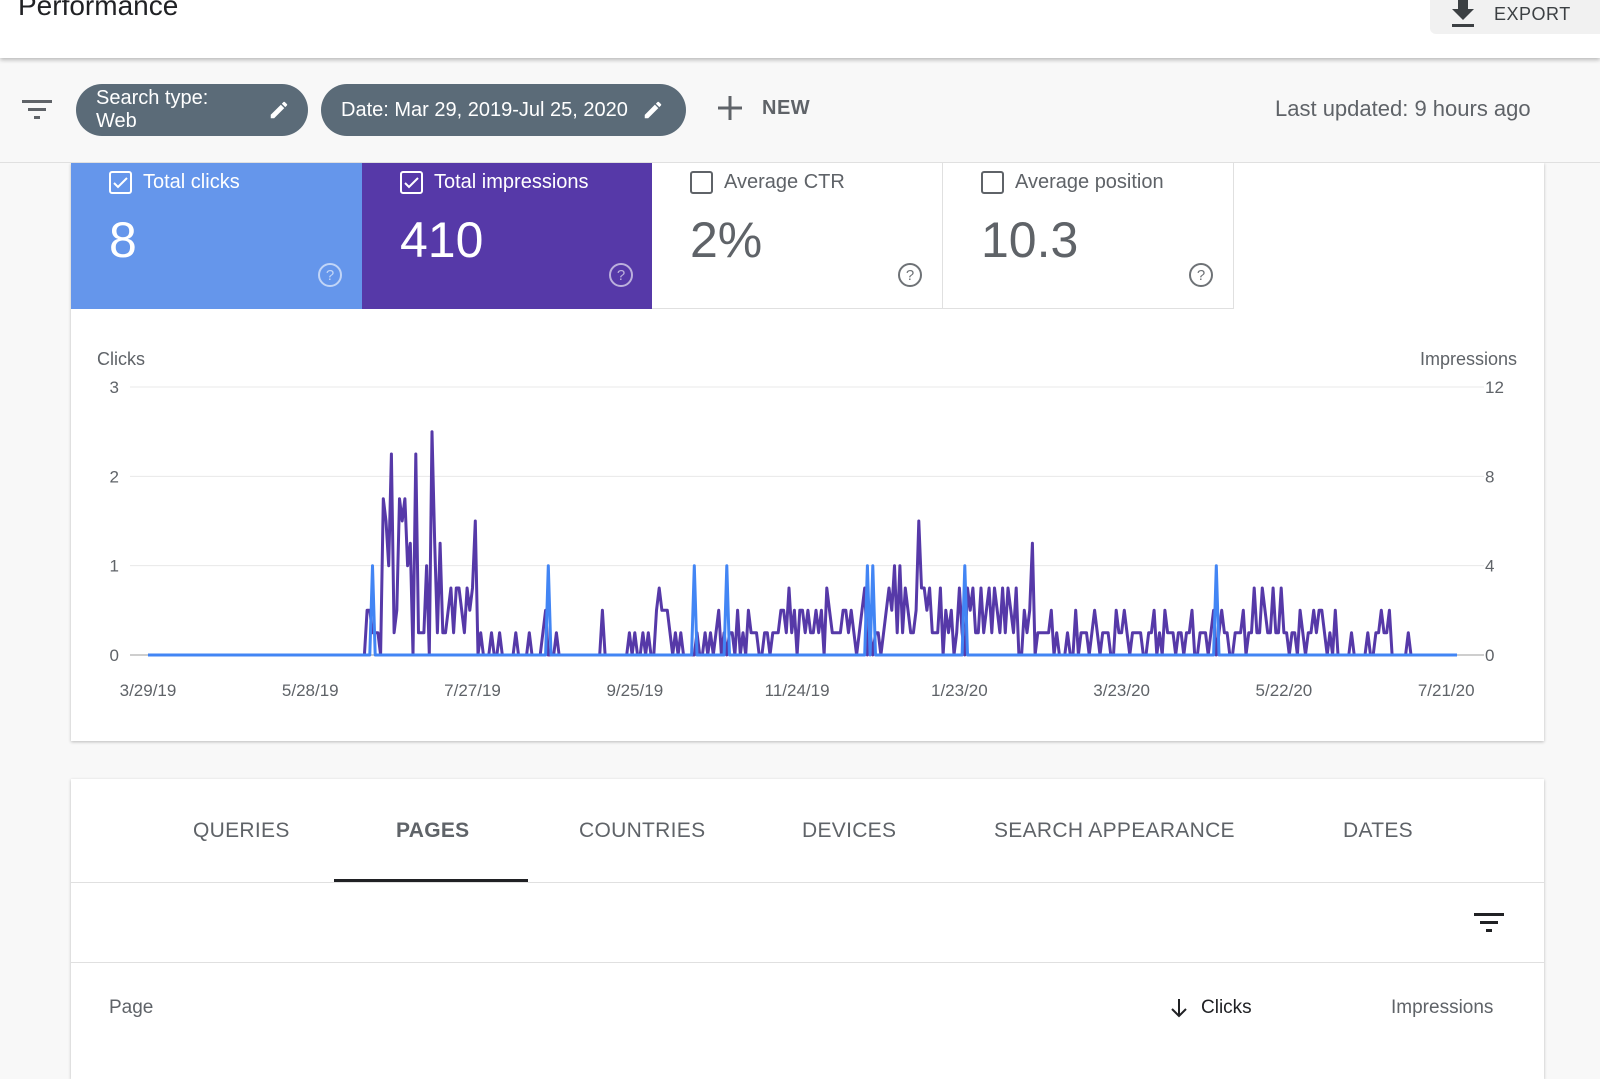 This screenshot has width=1600, height=1079. Describe the element at coordinates (1489, 566) in the screenshot. I see `y-right-tick-label: 4` at that location.